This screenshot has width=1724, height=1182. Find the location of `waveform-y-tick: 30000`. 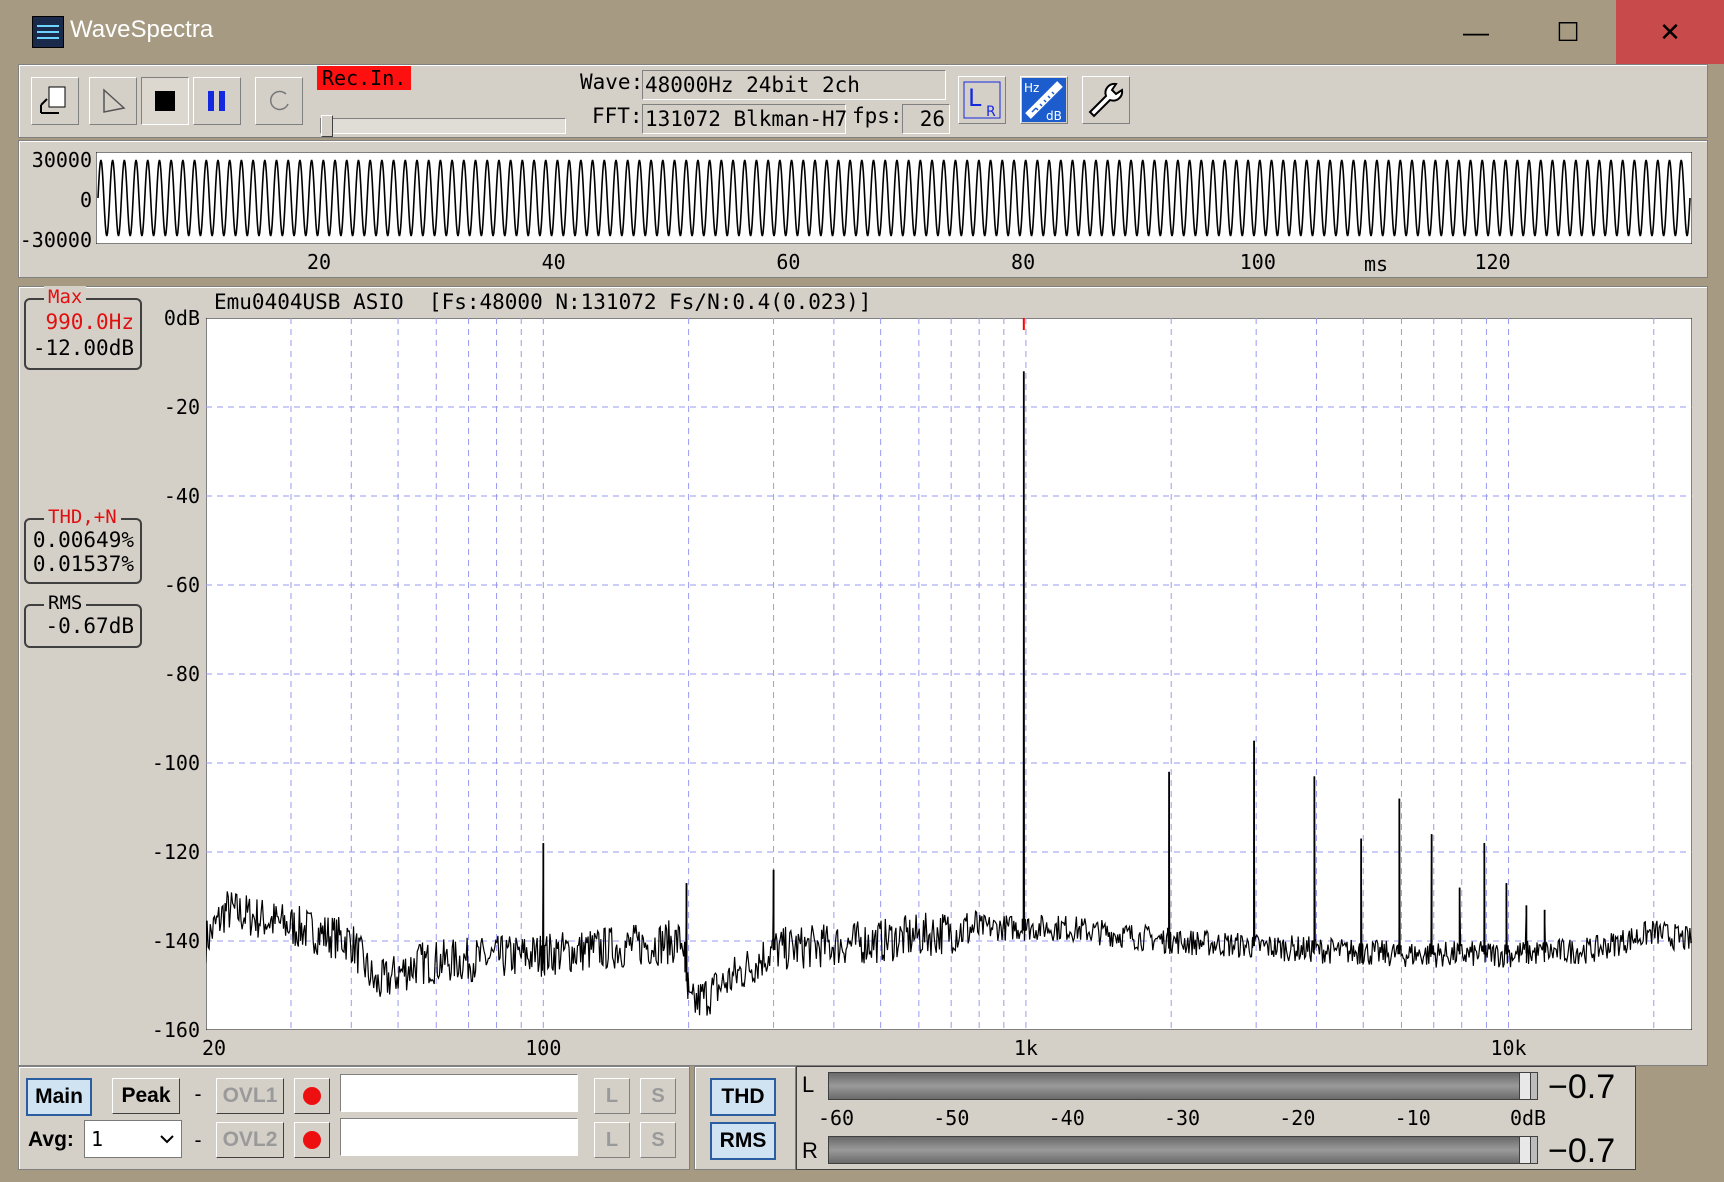

waveform-y-tick: 30000 is located at coordinates (61, 160).